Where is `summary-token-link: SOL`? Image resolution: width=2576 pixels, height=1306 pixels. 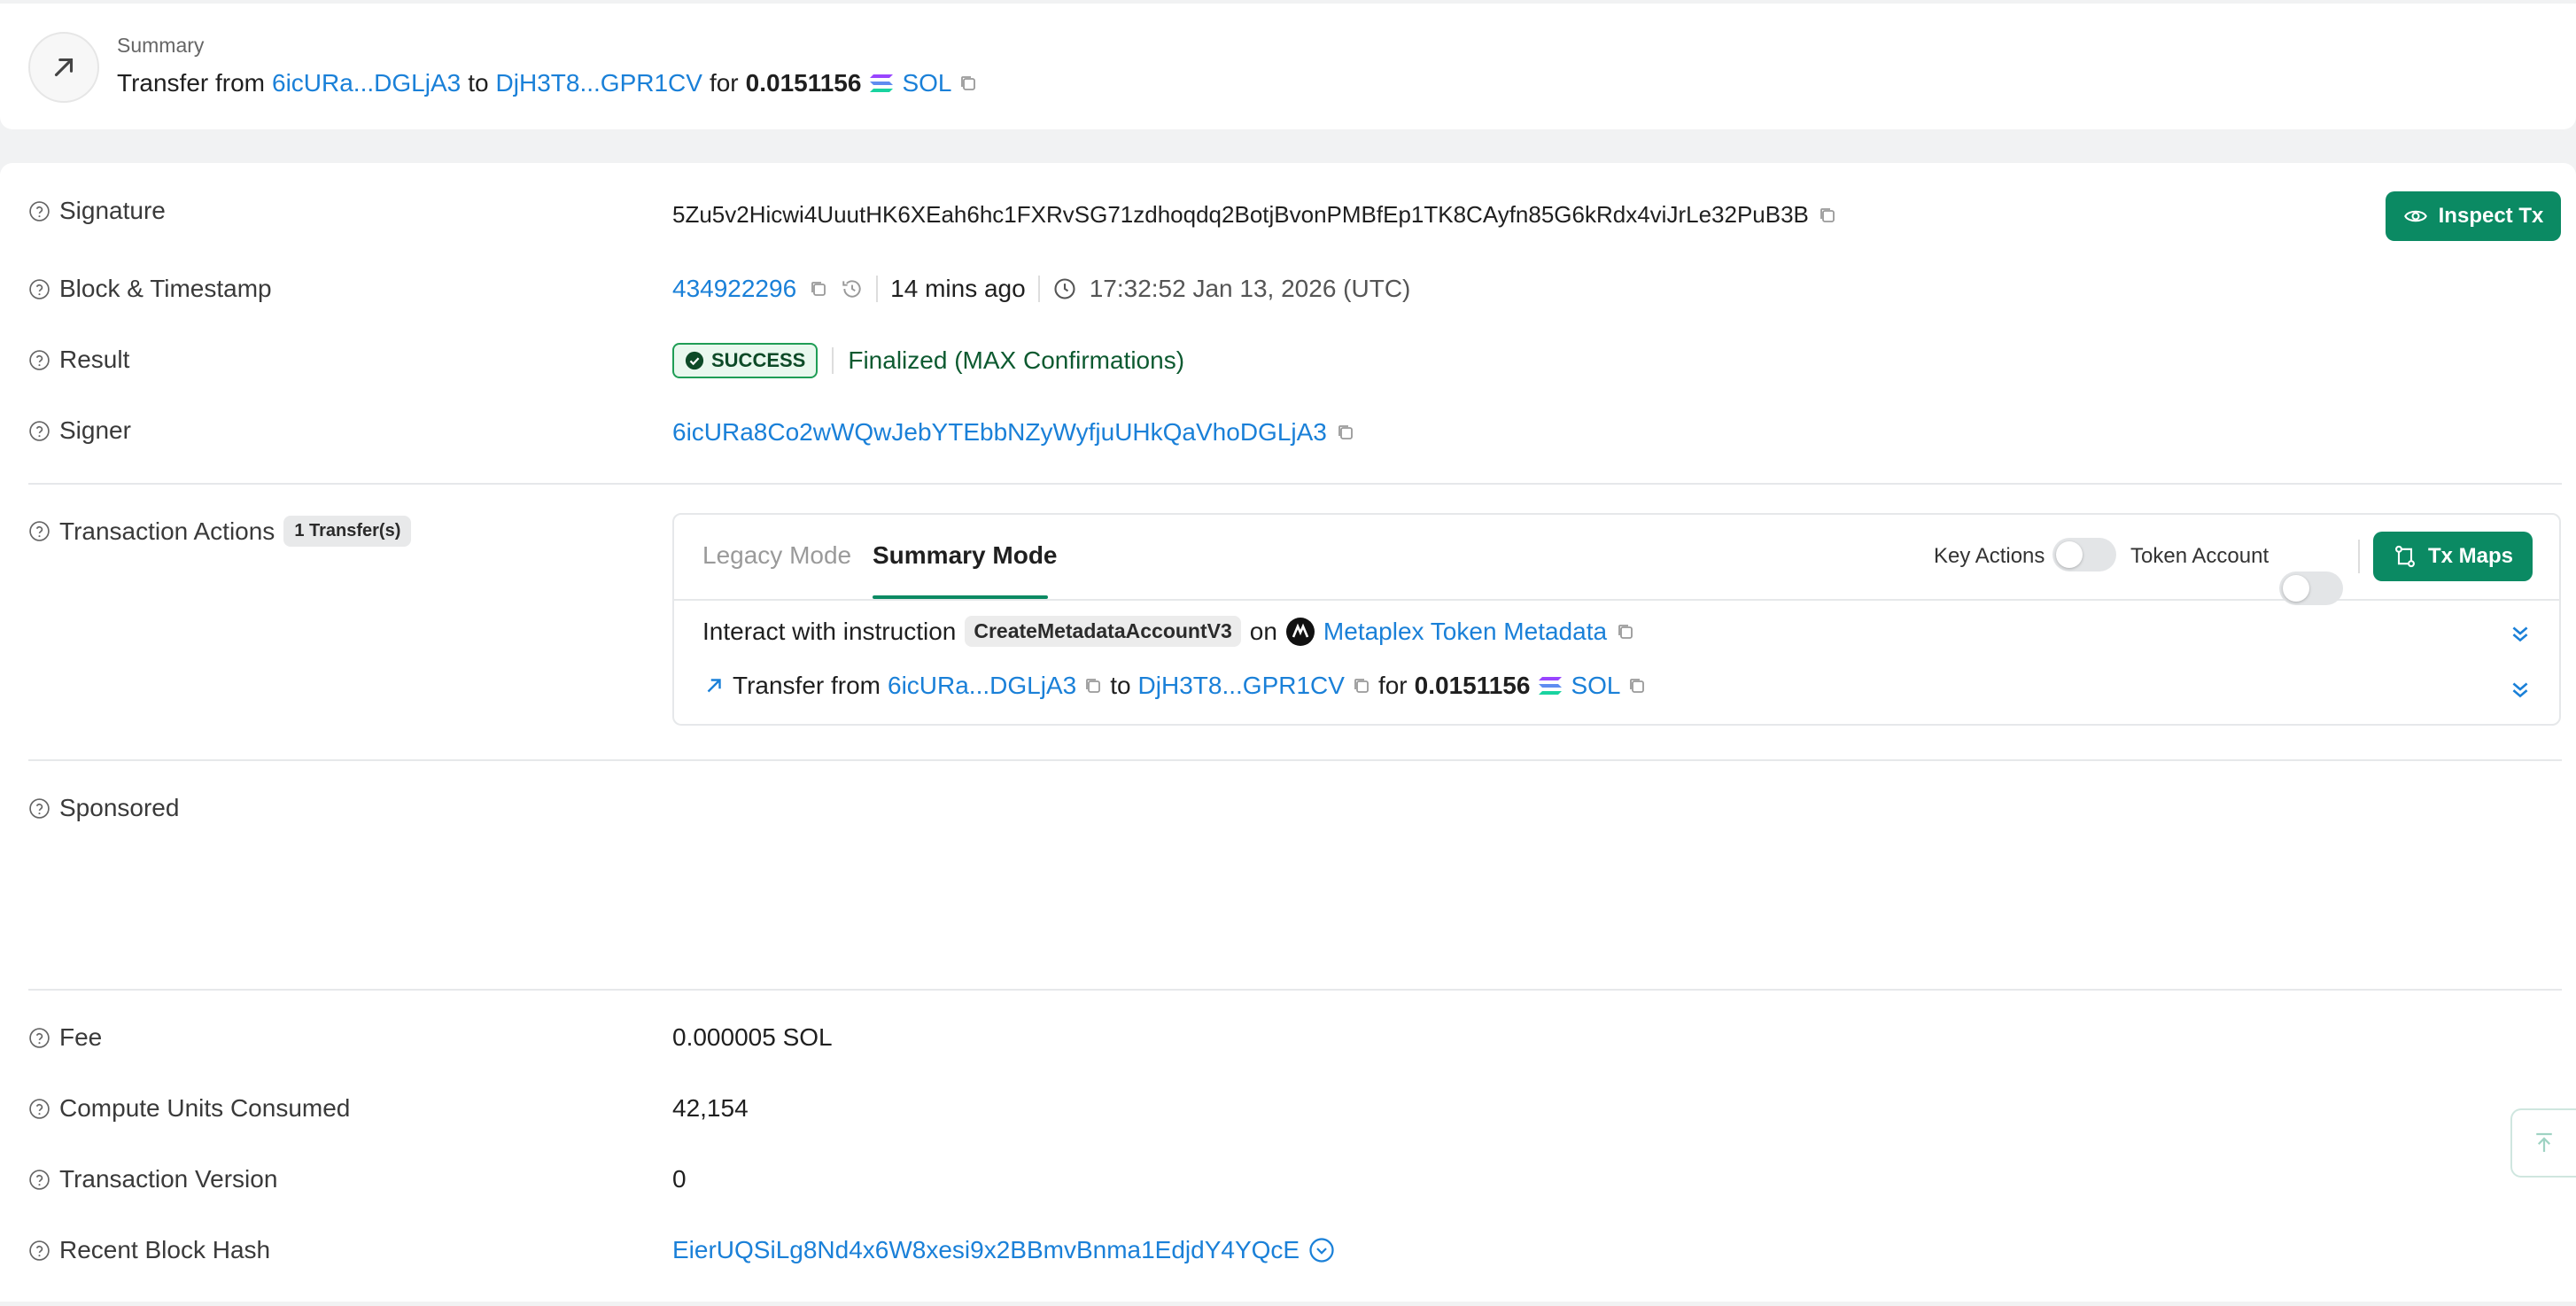 summary-token-link: SOL is located at coordinates (926, 83).